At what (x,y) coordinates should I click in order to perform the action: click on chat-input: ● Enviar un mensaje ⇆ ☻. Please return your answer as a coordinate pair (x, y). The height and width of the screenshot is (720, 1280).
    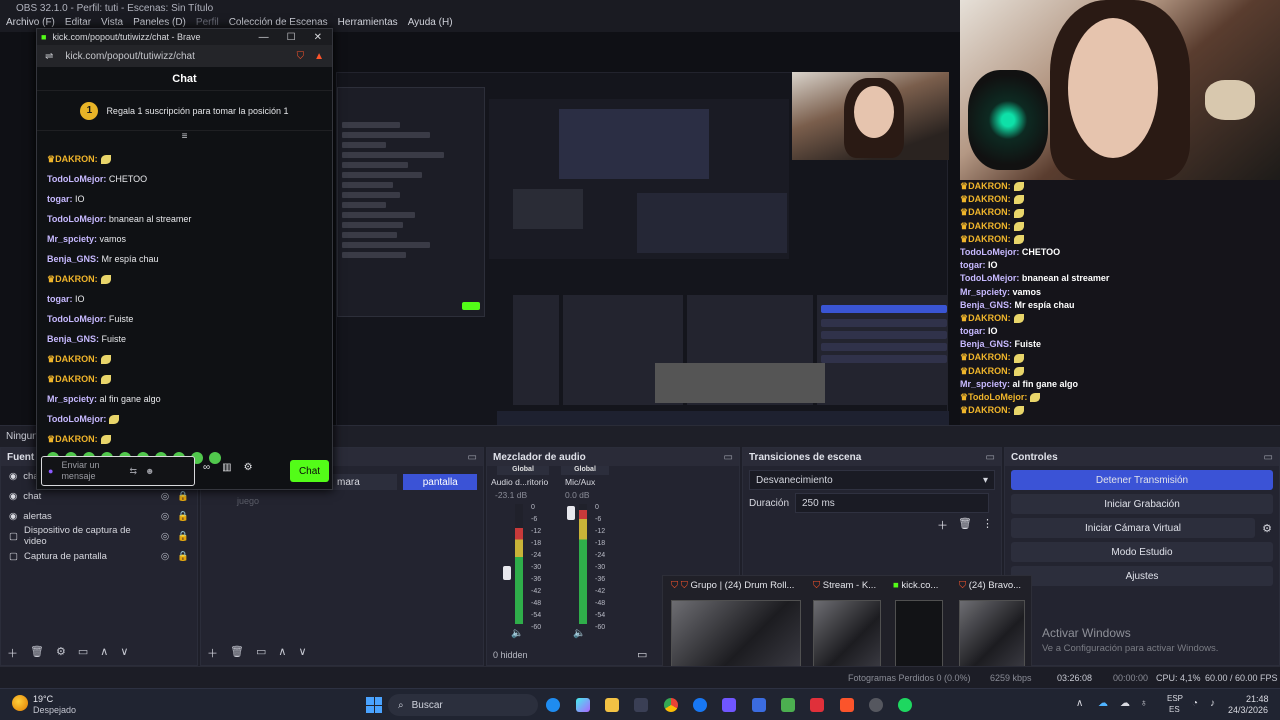
    Looking at the image, I should click on (118, 471).